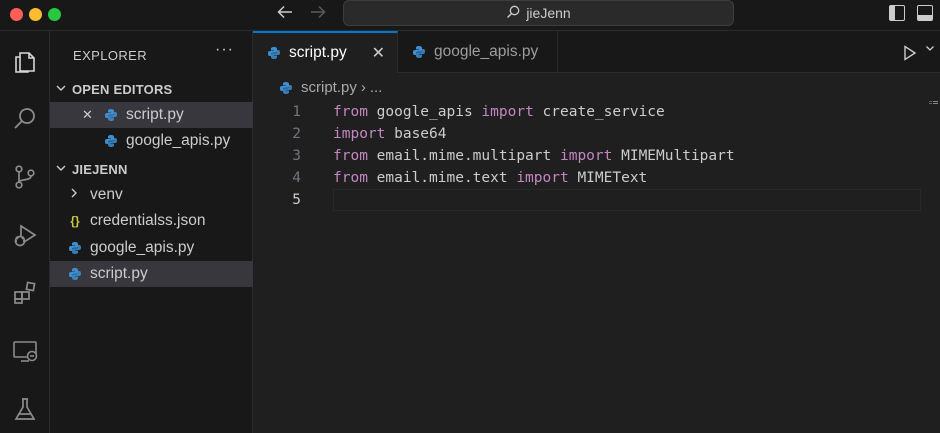 Image resolution: width=940 pixels, height=433 pixels. I want to click on toggle-sidebar-icon, so click(897, 13).